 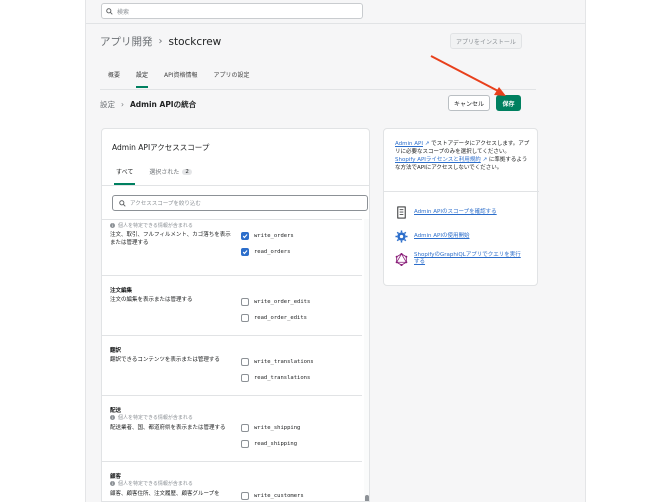 What do you see at coordinates (276, 444) in the screenshot?
I see `scope-name: read_shipping` at bounding box center [276, 444].